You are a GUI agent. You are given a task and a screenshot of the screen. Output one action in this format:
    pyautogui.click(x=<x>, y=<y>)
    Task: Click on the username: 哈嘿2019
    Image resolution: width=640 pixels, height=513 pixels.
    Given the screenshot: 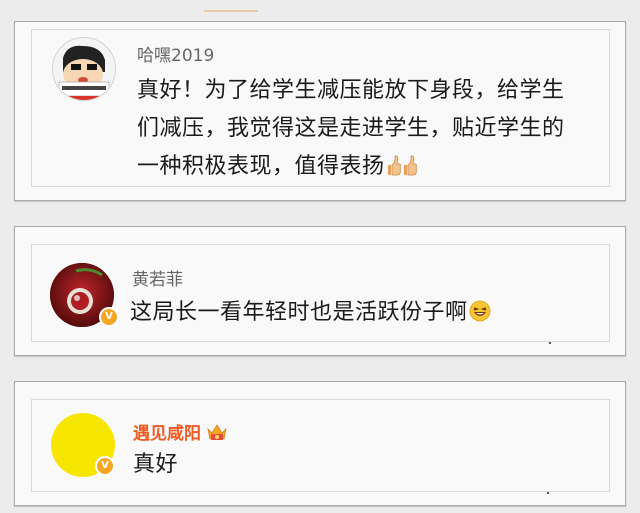 What is the action you would take?
    pyautogui.click(x=175, y=53)
    